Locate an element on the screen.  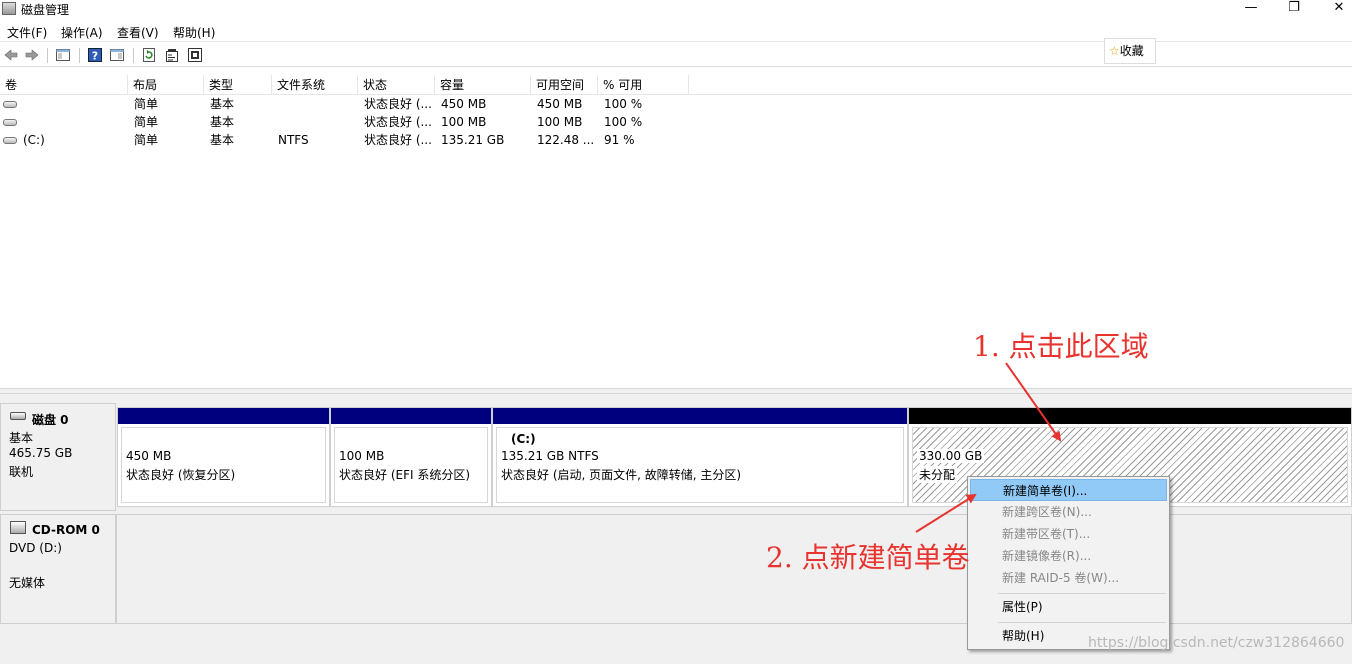
table-row: 简单 基本 状态良好 (... 450 MB 450 MB 100 % is located at coordinates (350, 104).